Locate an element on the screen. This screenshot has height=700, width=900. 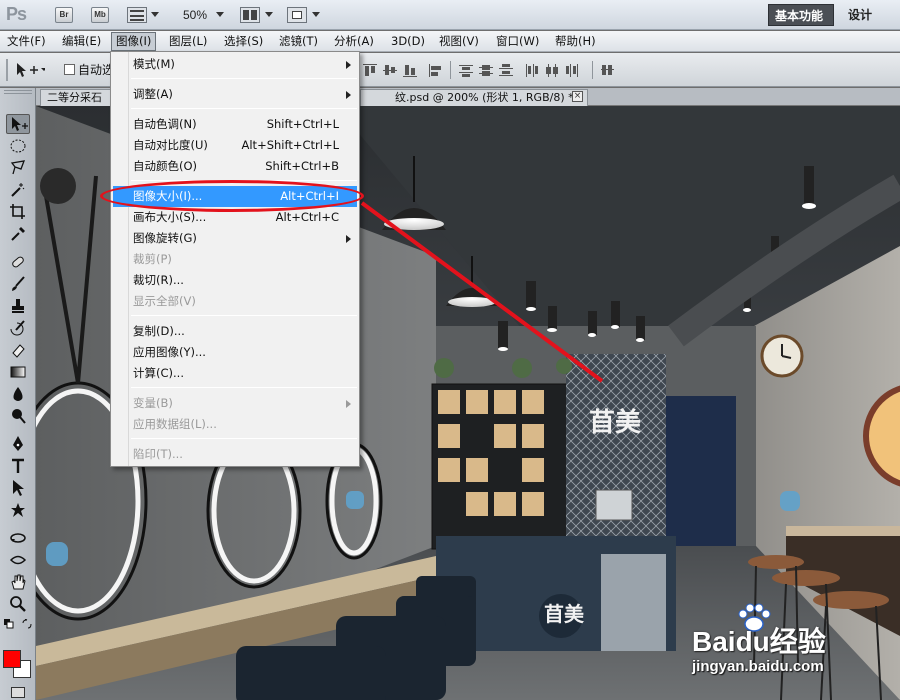
watermark-url: jingyan.baidu.com is located at coordinates (758, 666).